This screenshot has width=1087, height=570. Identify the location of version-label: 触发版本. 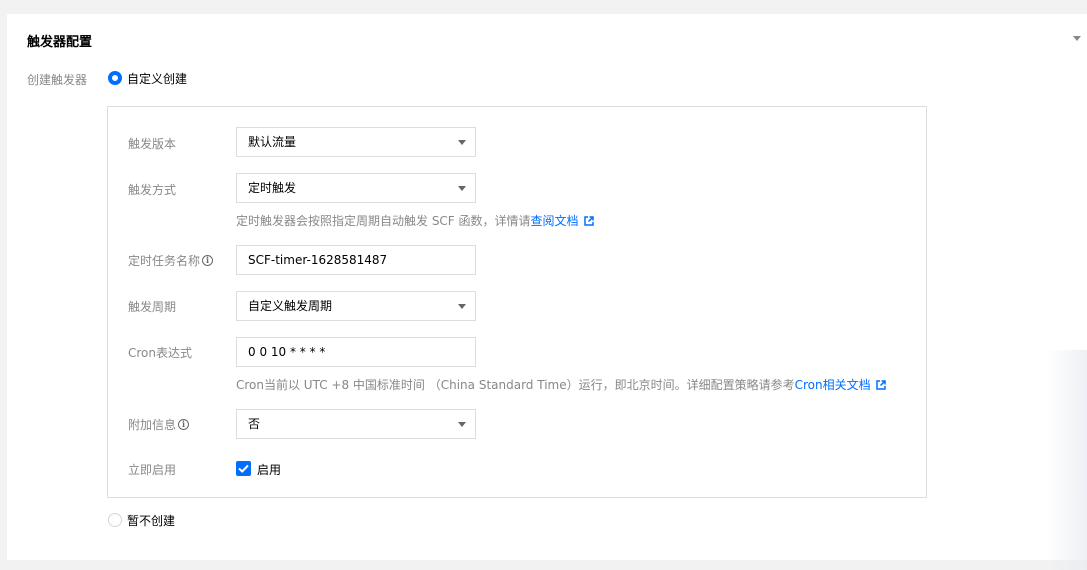
(152, 143).